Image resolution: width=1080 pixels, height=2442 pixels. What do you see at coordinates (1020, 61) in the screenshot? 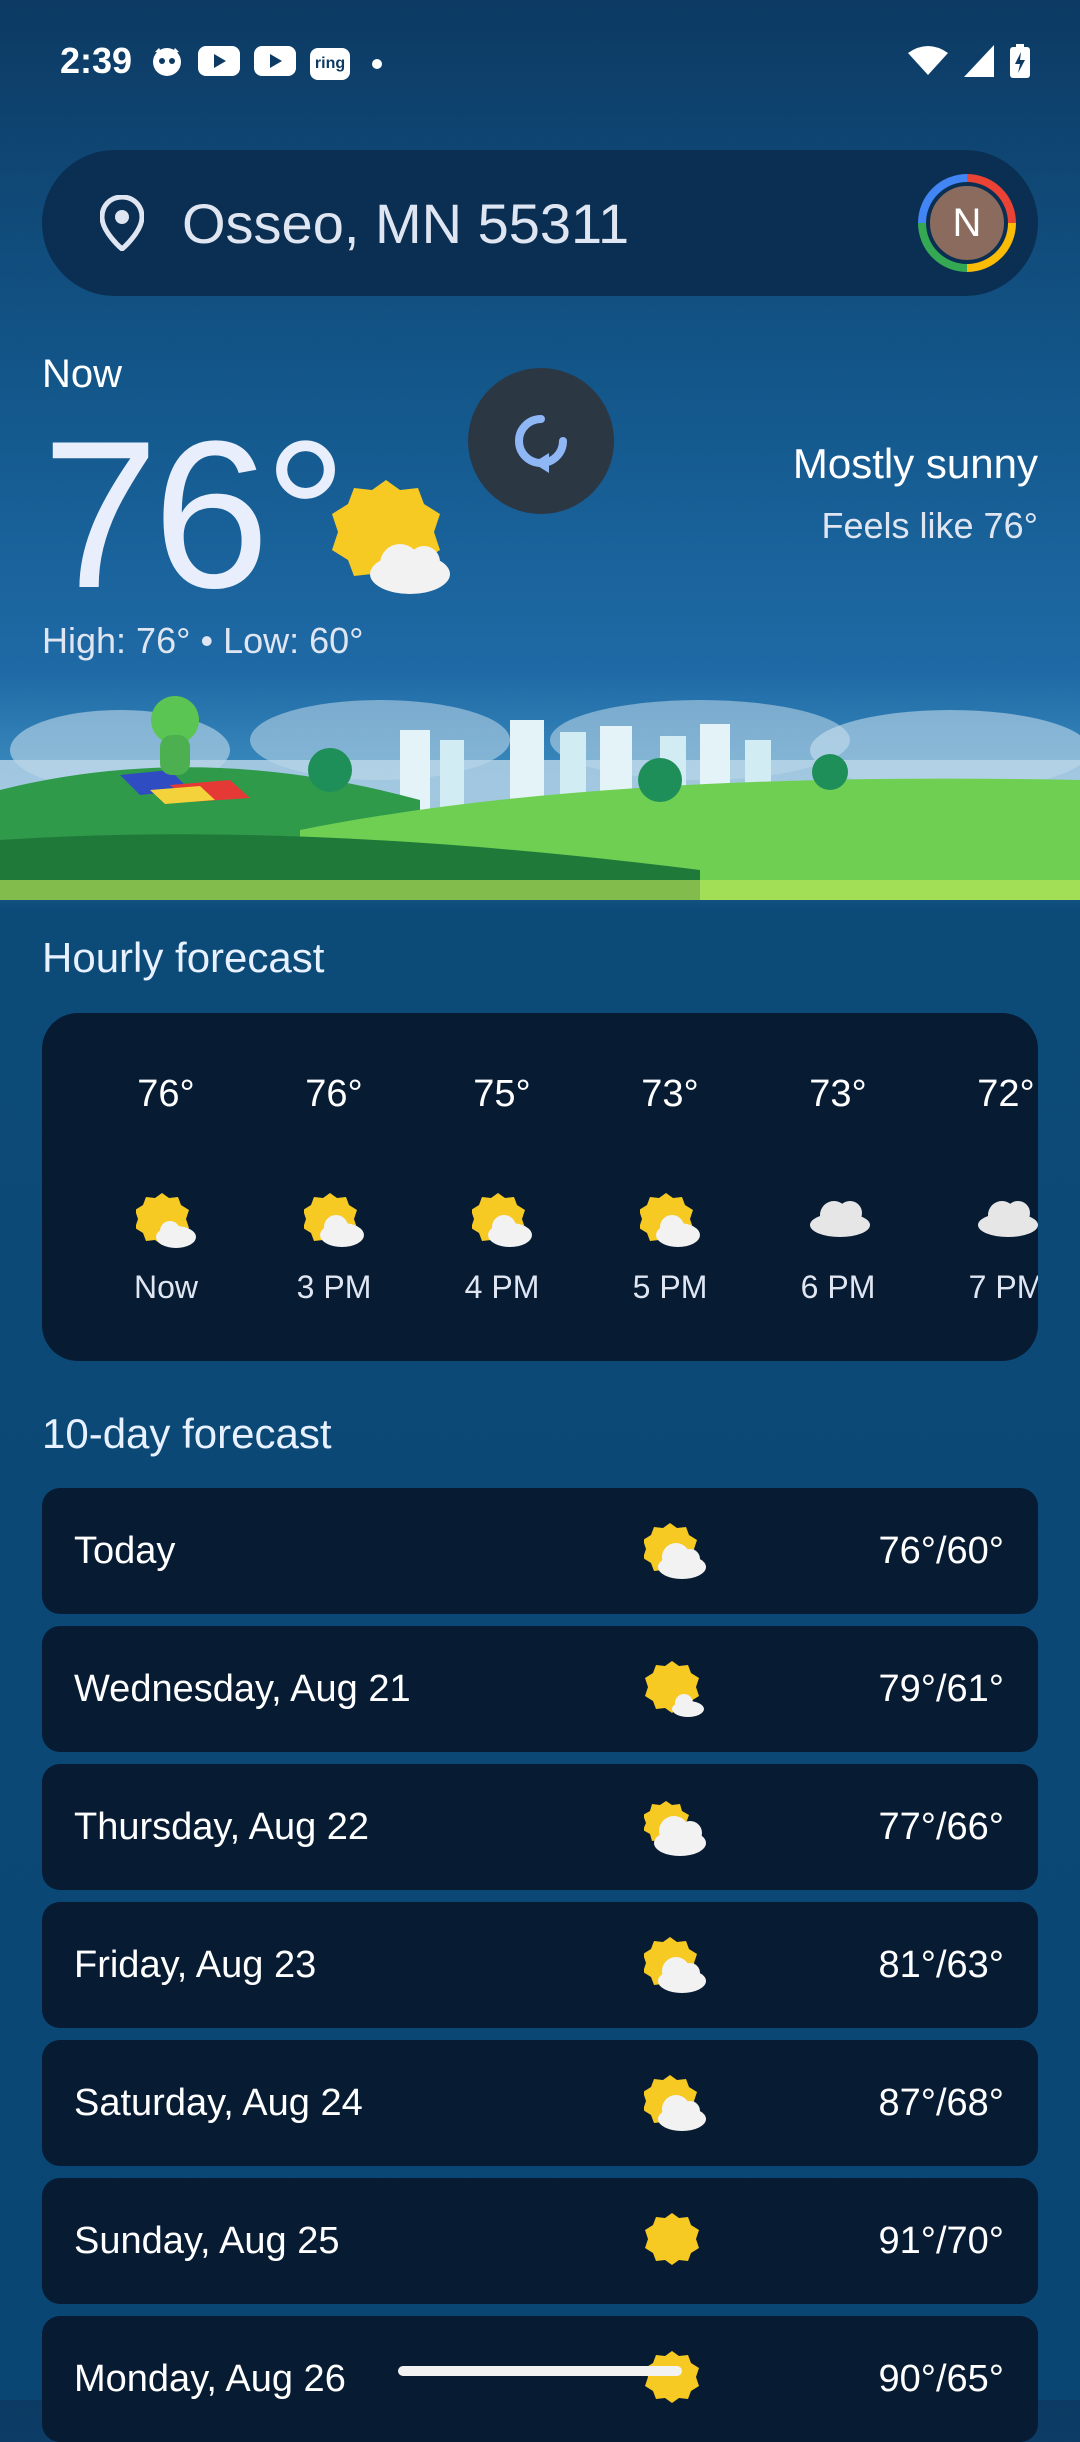
I see `battery-charging-icon` at bounding box center [1020, 61].